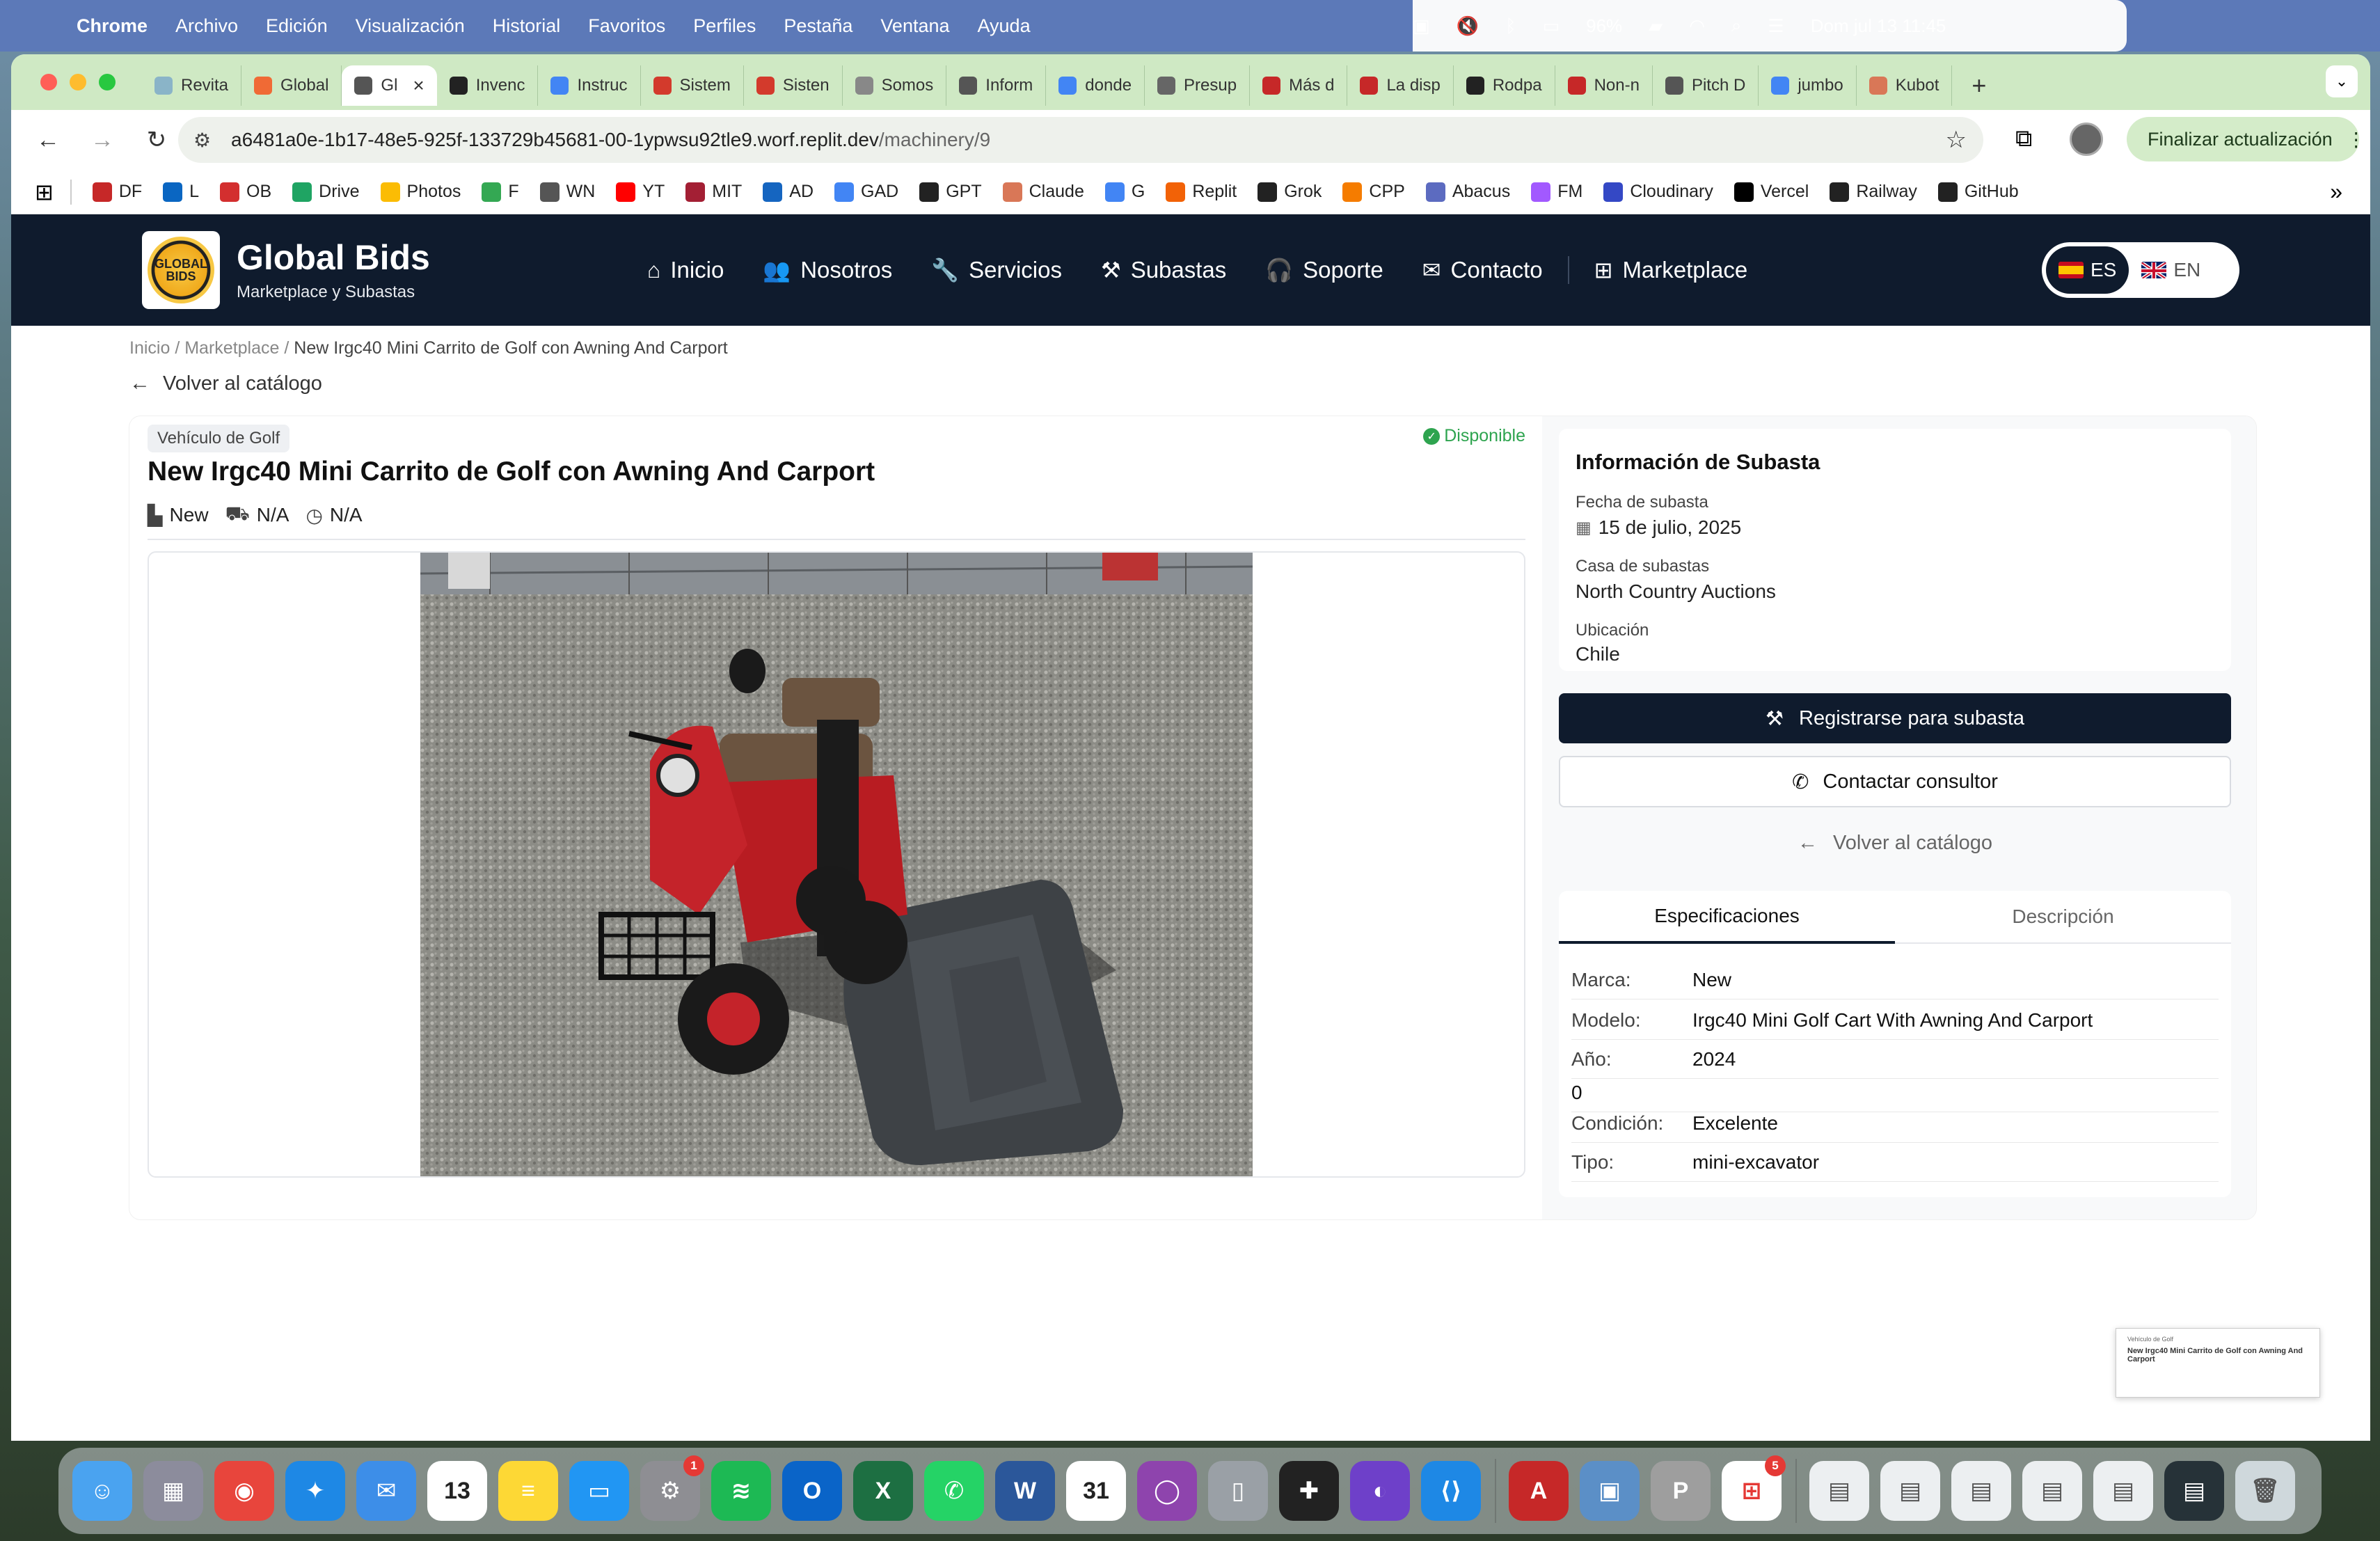  I want to click on minimize-window-button, so click(78, 82).